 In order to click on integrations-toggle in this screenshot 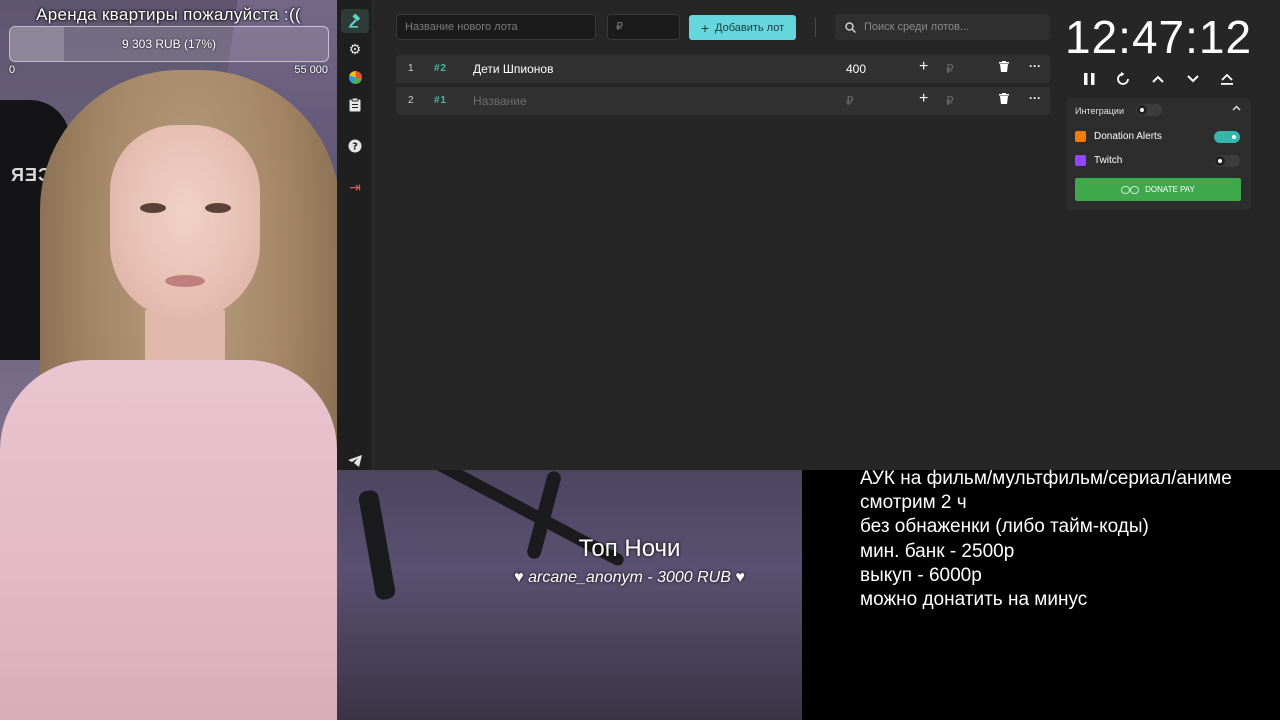, I will do `click(1149, 110)`.